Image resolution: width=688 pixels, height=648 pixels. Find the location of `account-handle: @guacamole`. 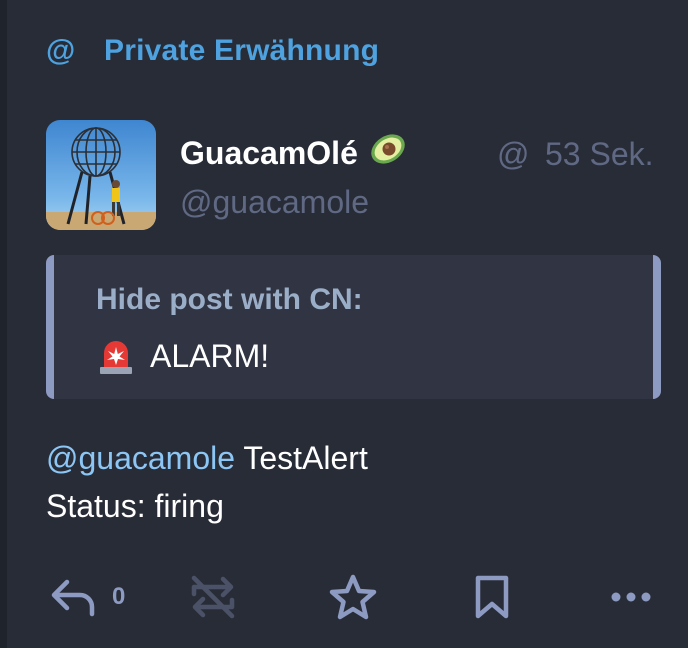

account-handle: @guacamole is located at coordinates (274, 202).